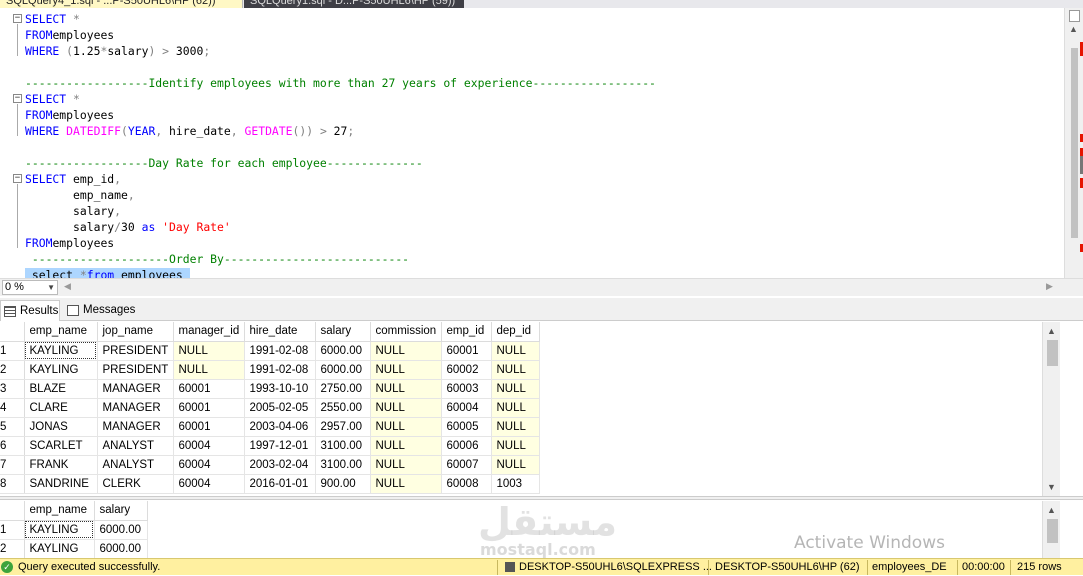 This screenshot has height=576, width=1083. What do you see at coordinates (280, 408) in the screenshot?
I see `cell-hire-date: 2005-02-05` at bounding box center [280, 408].